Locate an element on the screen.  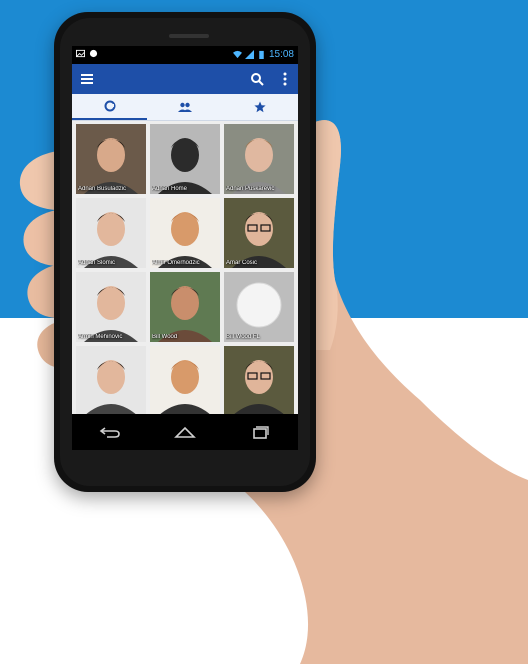
home-button is located at coordinates (185, 432).